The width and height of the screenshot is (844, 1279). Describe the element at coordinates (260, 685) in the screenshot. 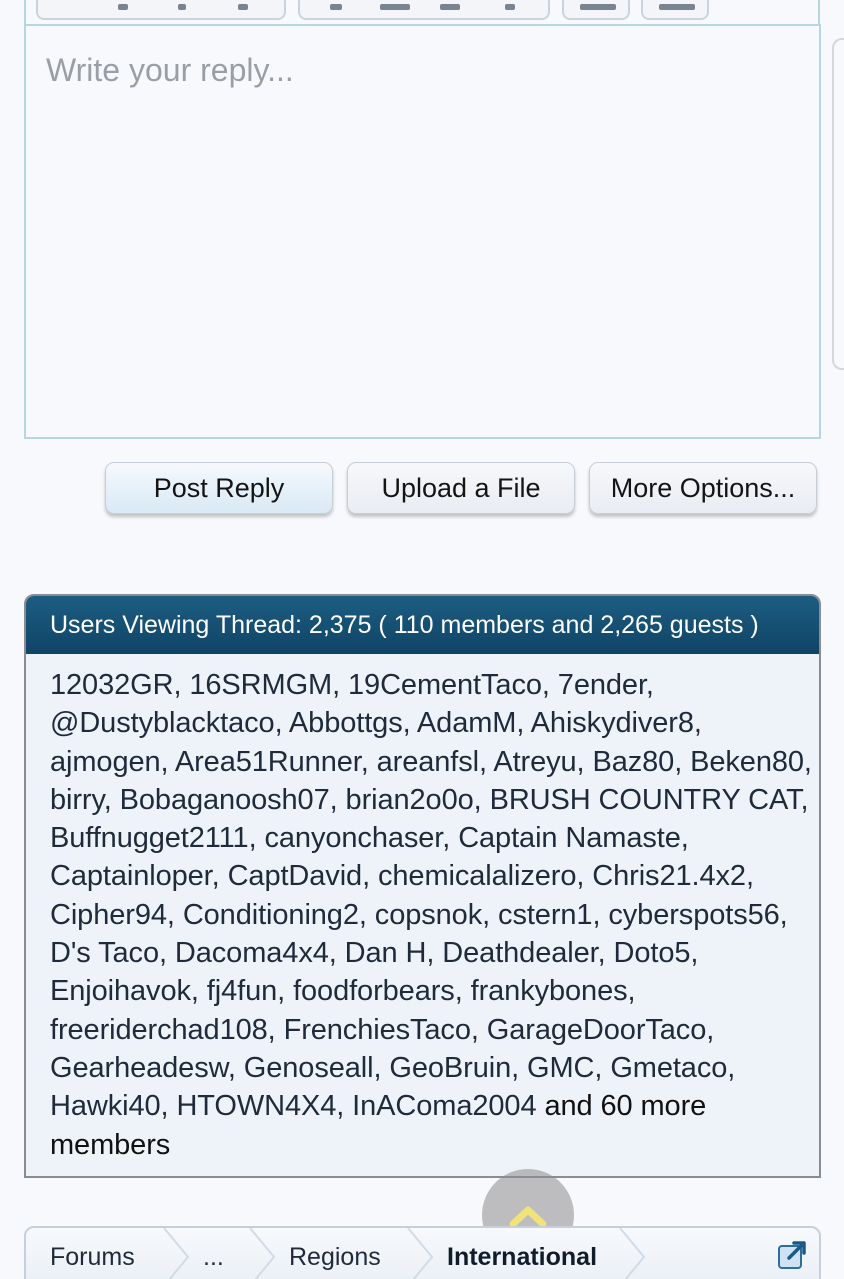

I see `member-link: 16SRMGM` at that location.